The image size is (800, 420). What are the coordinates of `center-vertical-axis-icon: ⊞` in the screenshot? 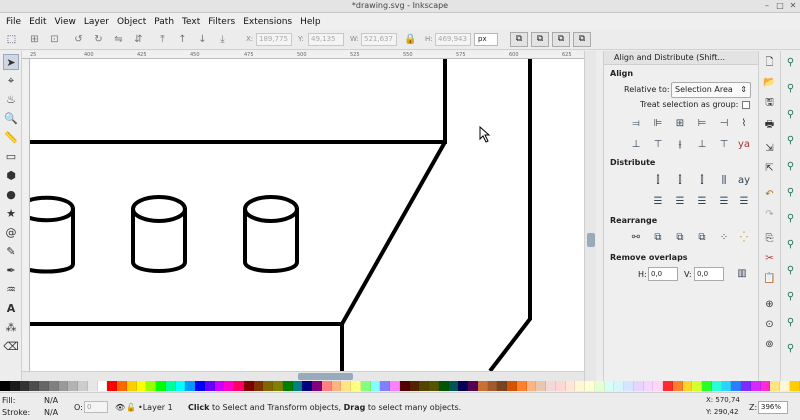 It's located at (680, 123).